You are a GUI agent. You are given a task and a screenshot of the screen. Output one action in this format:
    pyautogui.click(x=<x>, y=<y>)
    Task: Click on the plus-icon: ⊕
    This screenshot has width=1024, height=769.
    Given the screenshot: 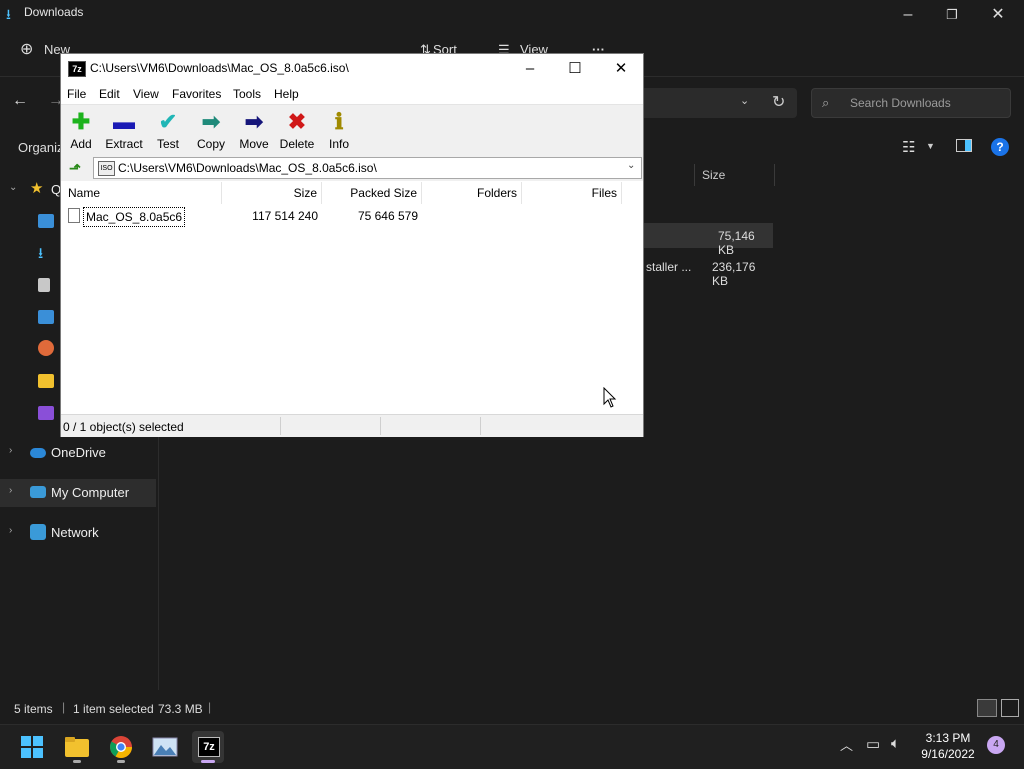 What is the action you would take?
    pyautogui.click(x=26, y=49)
    